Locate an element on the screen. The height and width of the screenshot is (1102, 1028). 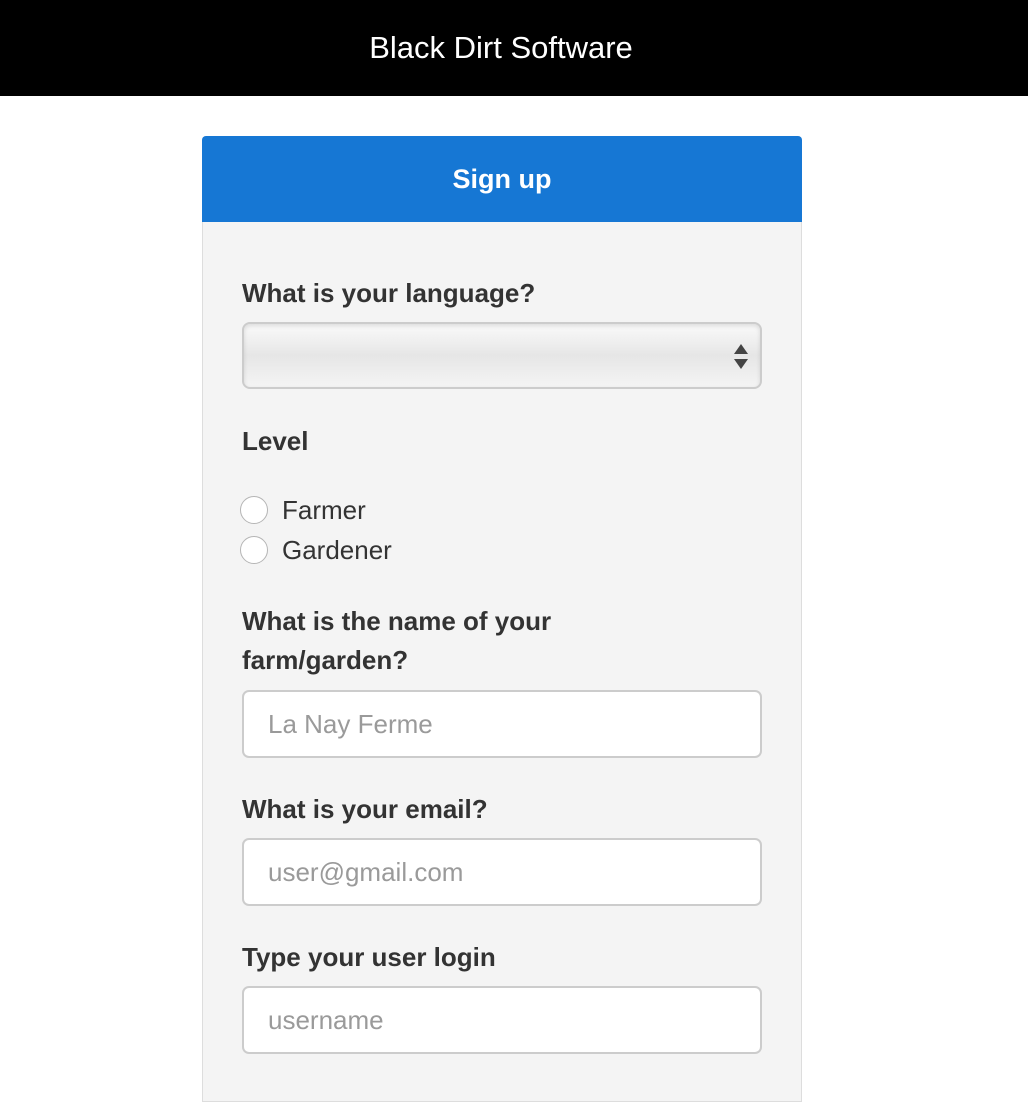
signup-card-header: Sign up is located at coordinates (502, 179).